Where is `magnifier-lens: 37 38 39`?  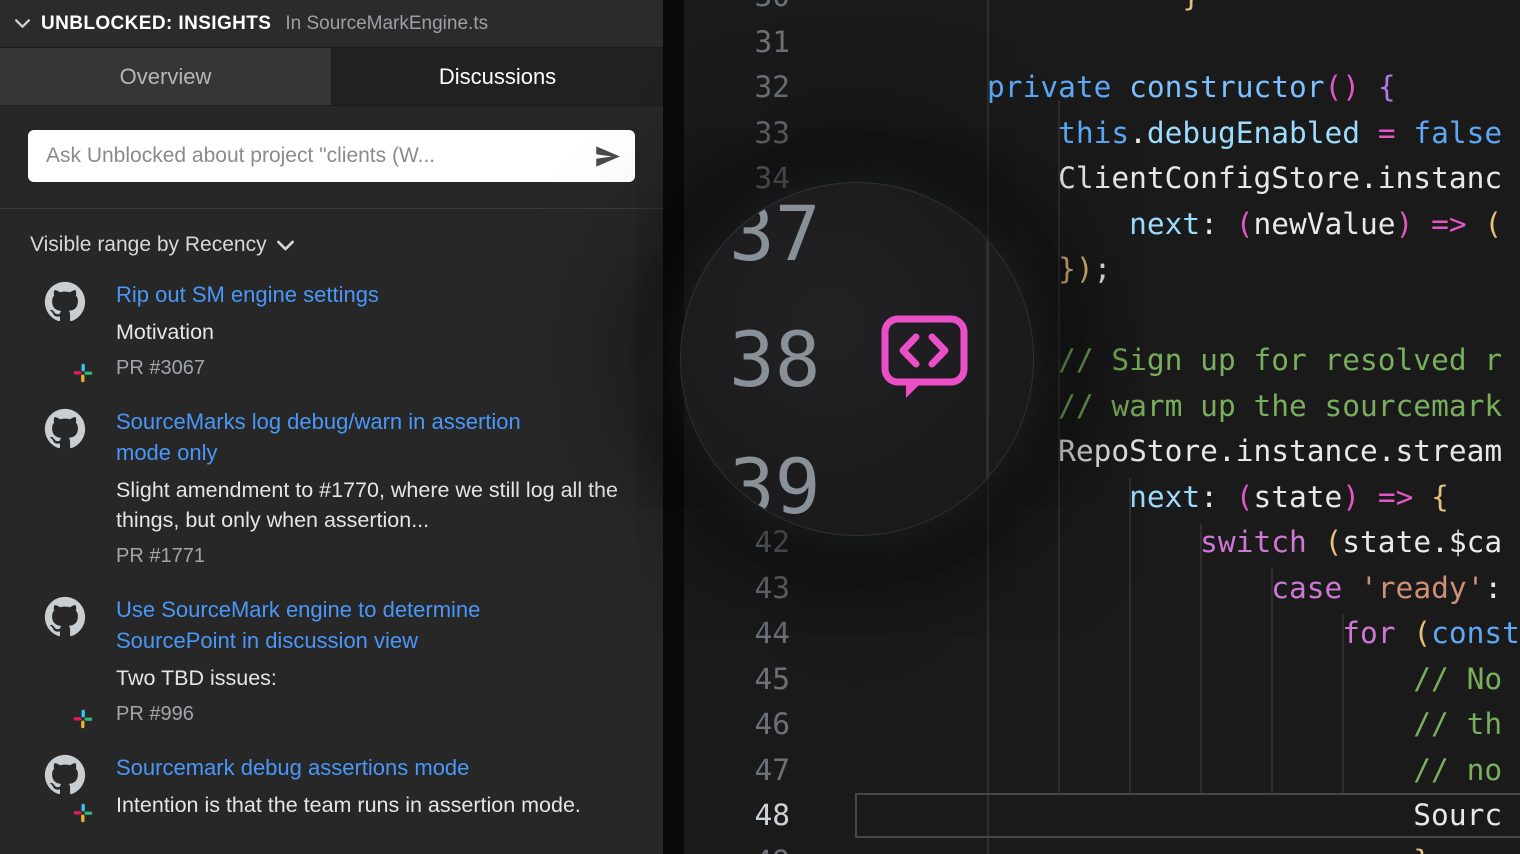 magnifier-lens: 37 38 39 is located at coordinates (857, 359).